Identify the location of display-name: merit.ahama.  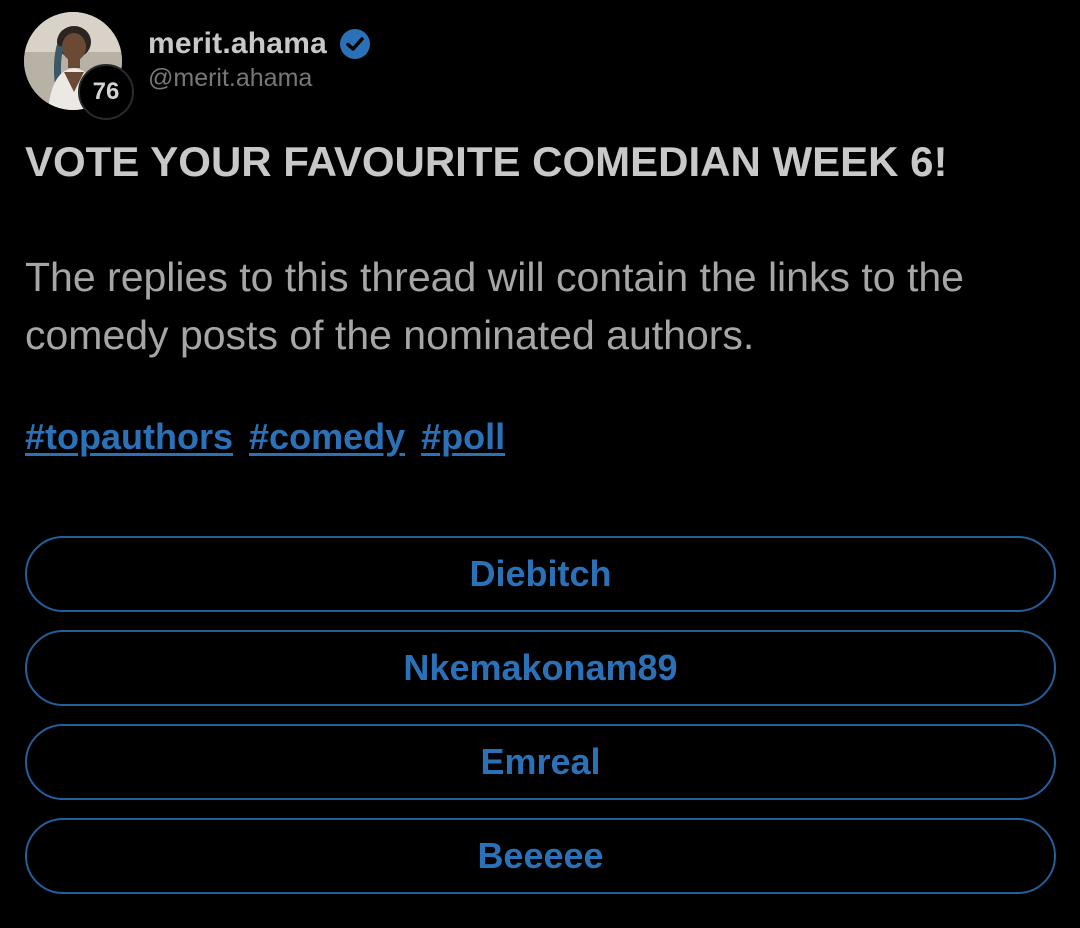
(237, 44).